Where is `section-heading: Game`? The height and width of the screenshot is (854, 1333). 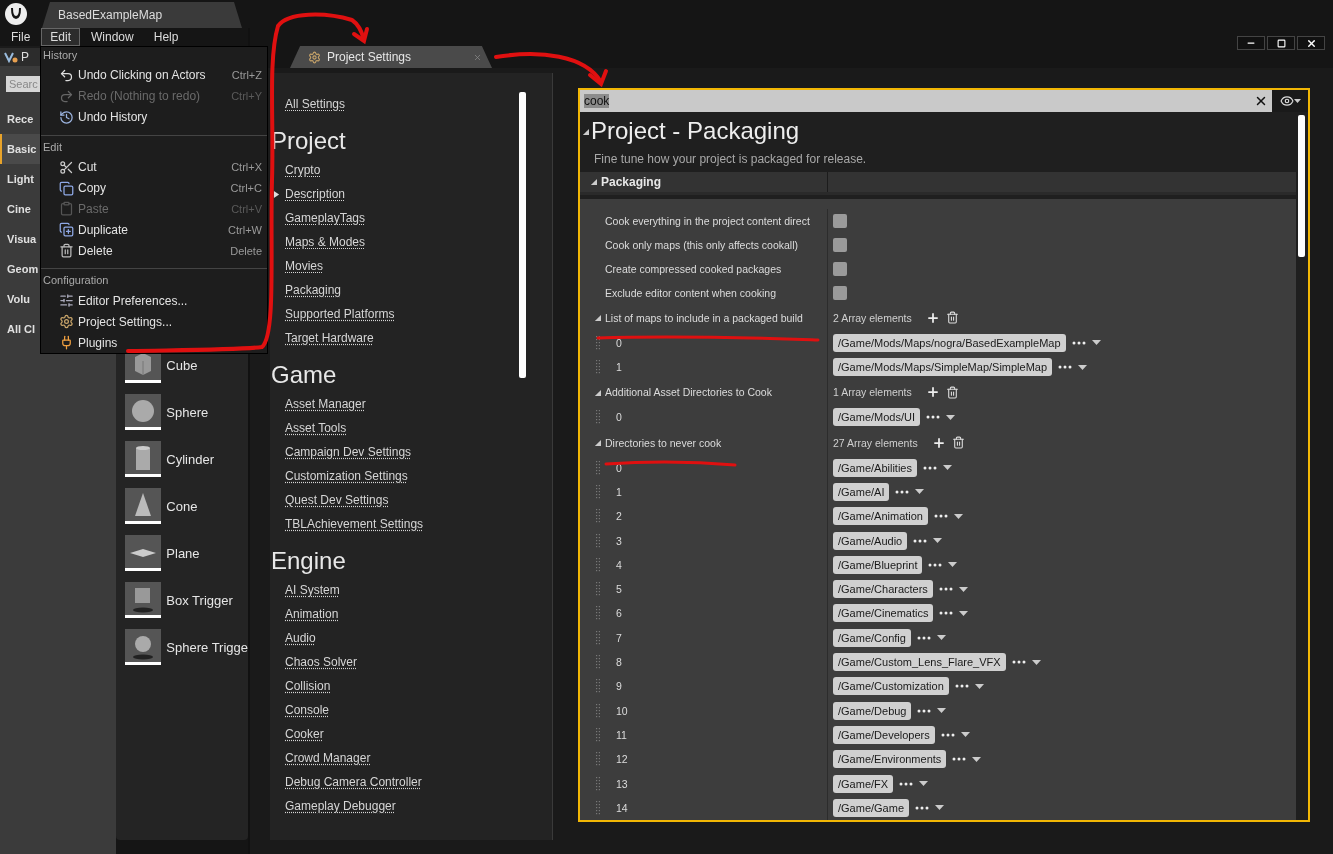 section-heading: Game is located at coordinates (304, 375).